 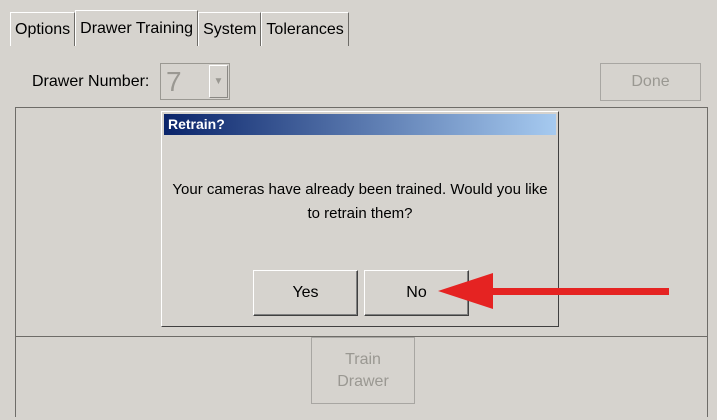 I want to click on red-arrow-icon, so click(x=553, y=291).